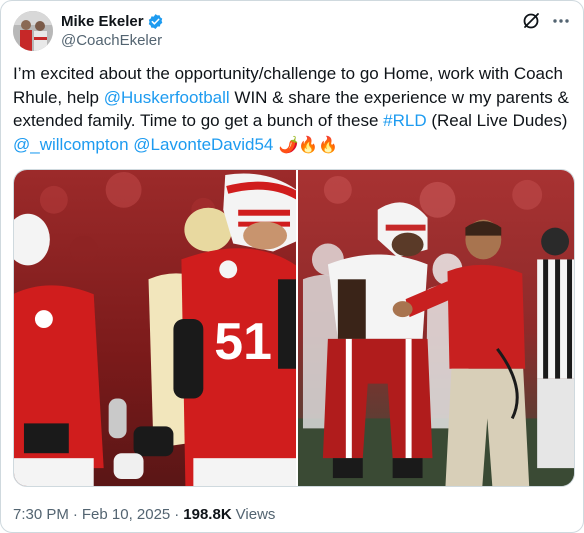 The height and width of the screenshot is (533, 584). I want to click on left-jersey-number: 51, so click(243, 341).